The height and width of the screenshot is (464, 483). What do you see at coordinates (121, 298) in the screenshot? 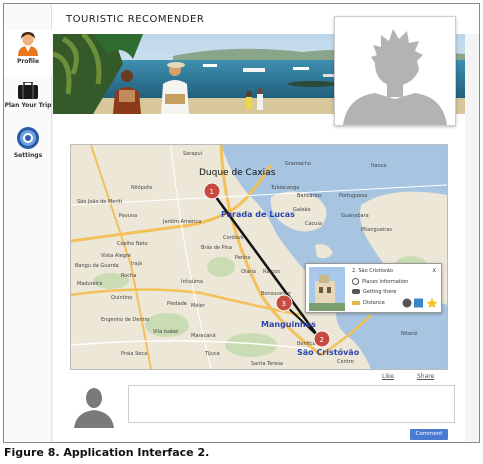
I see `map-place-label: Quintino` at bounding box center [121, 298].